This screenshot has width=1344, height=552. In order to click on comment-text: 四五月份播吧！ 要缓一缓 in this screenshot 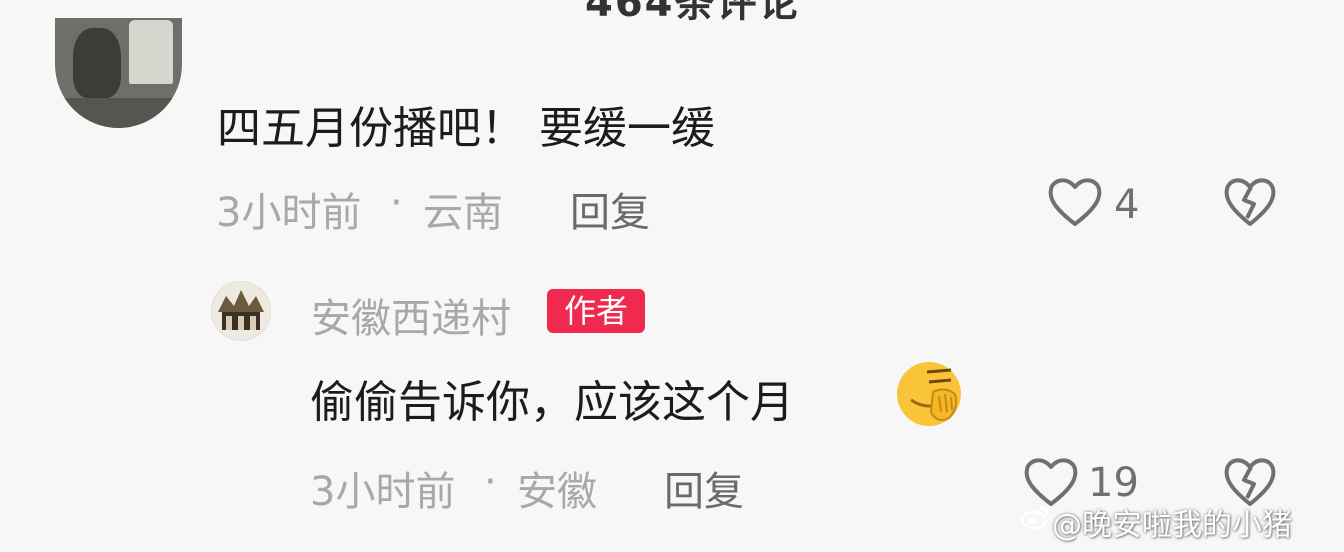, I will do `click(466, 128)`.